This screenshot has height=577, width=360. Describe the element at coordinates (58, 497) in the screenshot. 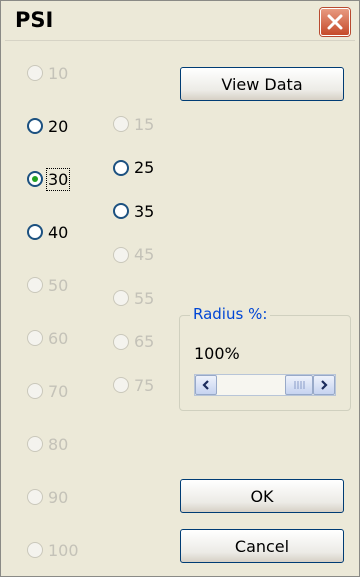

I see `radio-label: 90` at that location.